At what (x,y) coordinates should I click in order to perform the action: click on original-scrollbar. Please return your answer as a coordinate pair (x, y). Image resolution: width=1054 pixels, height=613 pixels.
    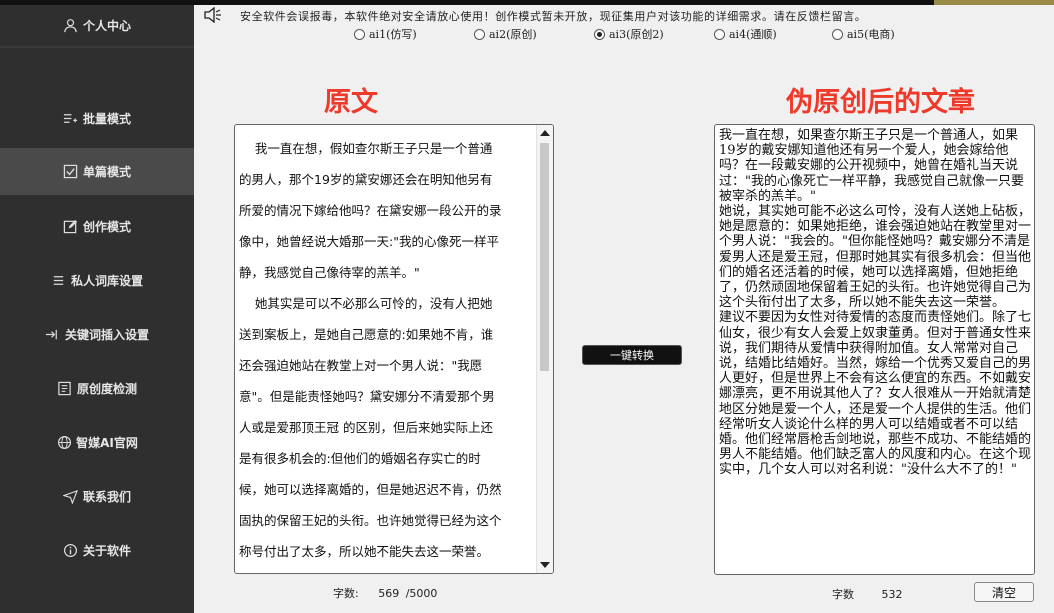
    Looking at the image, I should click on (544, 349).